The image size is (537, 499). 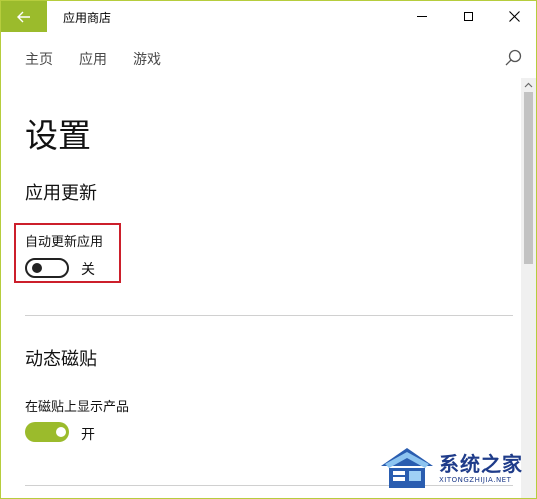 What do you see at coordinates (77, 407) in the screenshot?
I see `show-products-label: 在磁贴上显示产品` at bounding box center [77, 407].